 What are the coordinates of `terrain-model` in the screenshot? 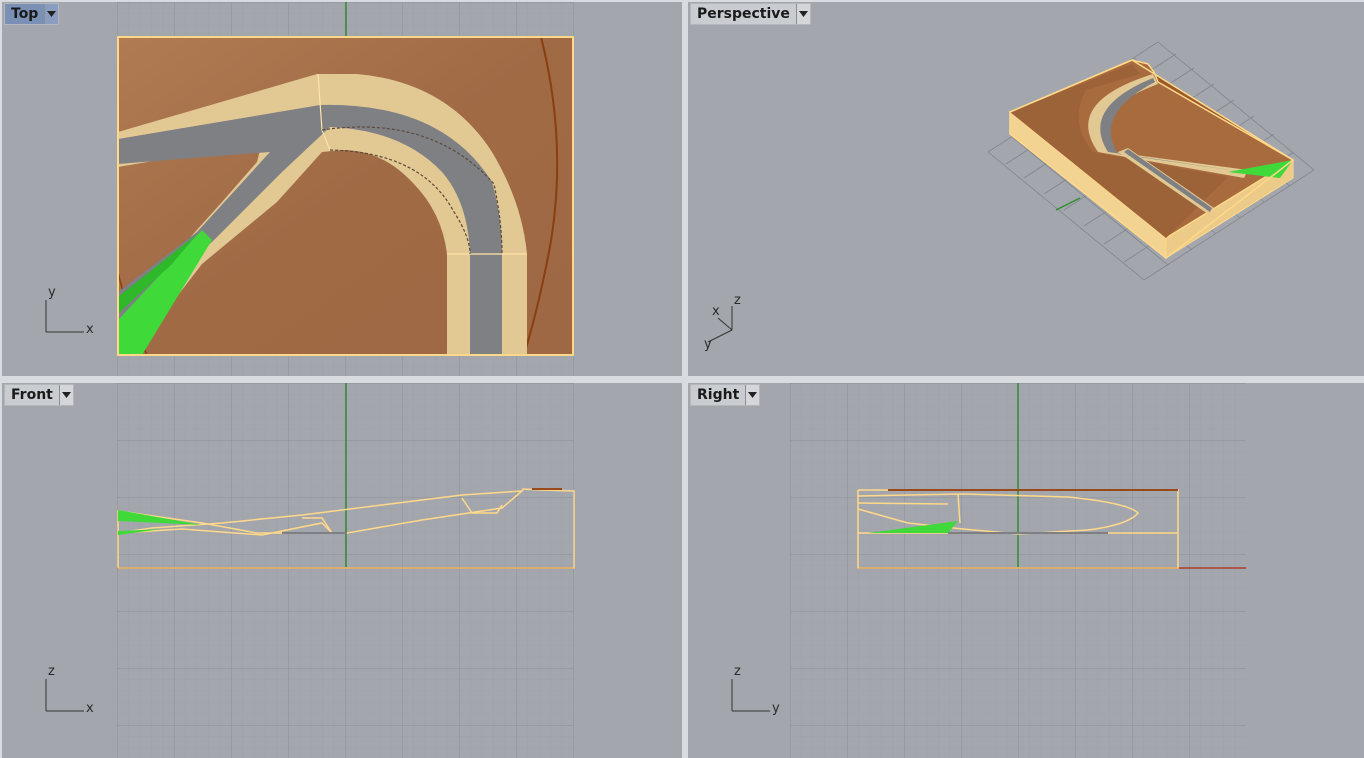 It's located at (345, 196).